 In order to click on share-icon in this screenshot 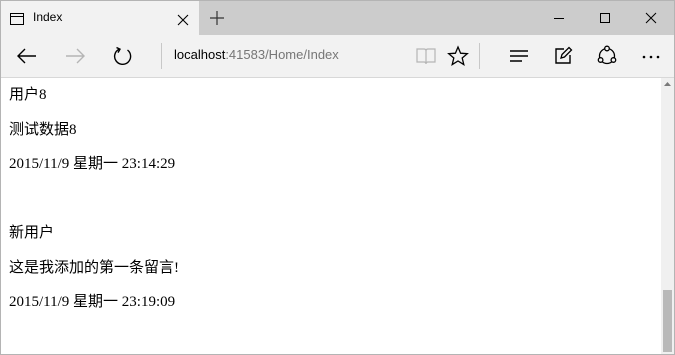, I will do `click(607, 55)`.